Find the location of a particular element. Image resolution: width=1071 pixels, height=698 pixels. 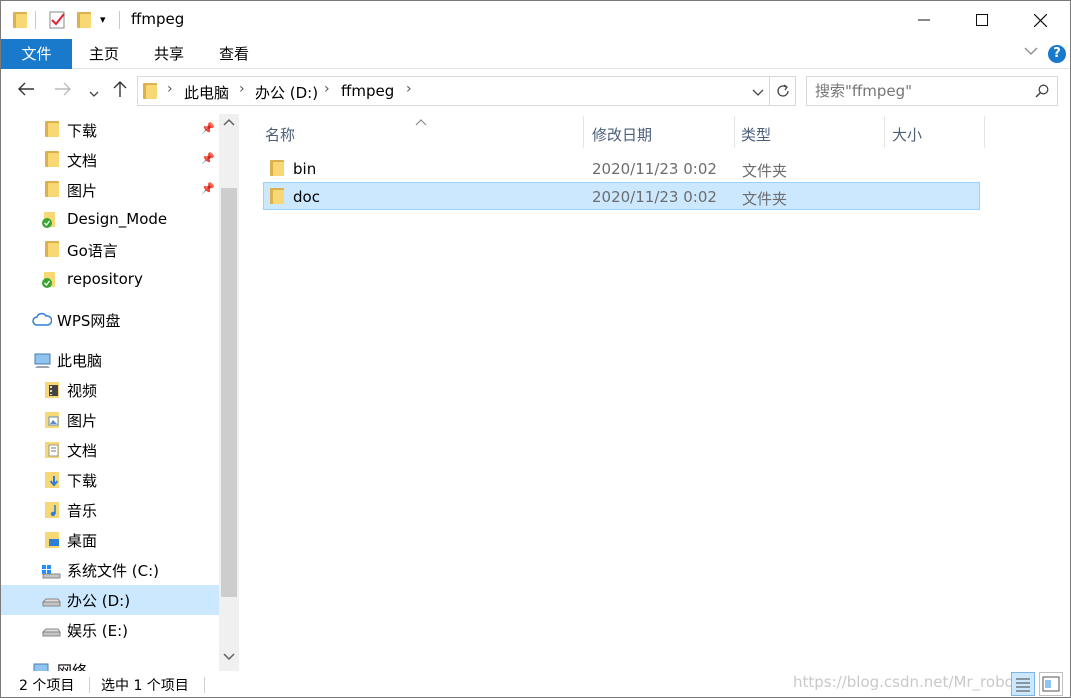

nav-item-pictures-pinned: 图片 📌 is located at coordinates (110, 190).